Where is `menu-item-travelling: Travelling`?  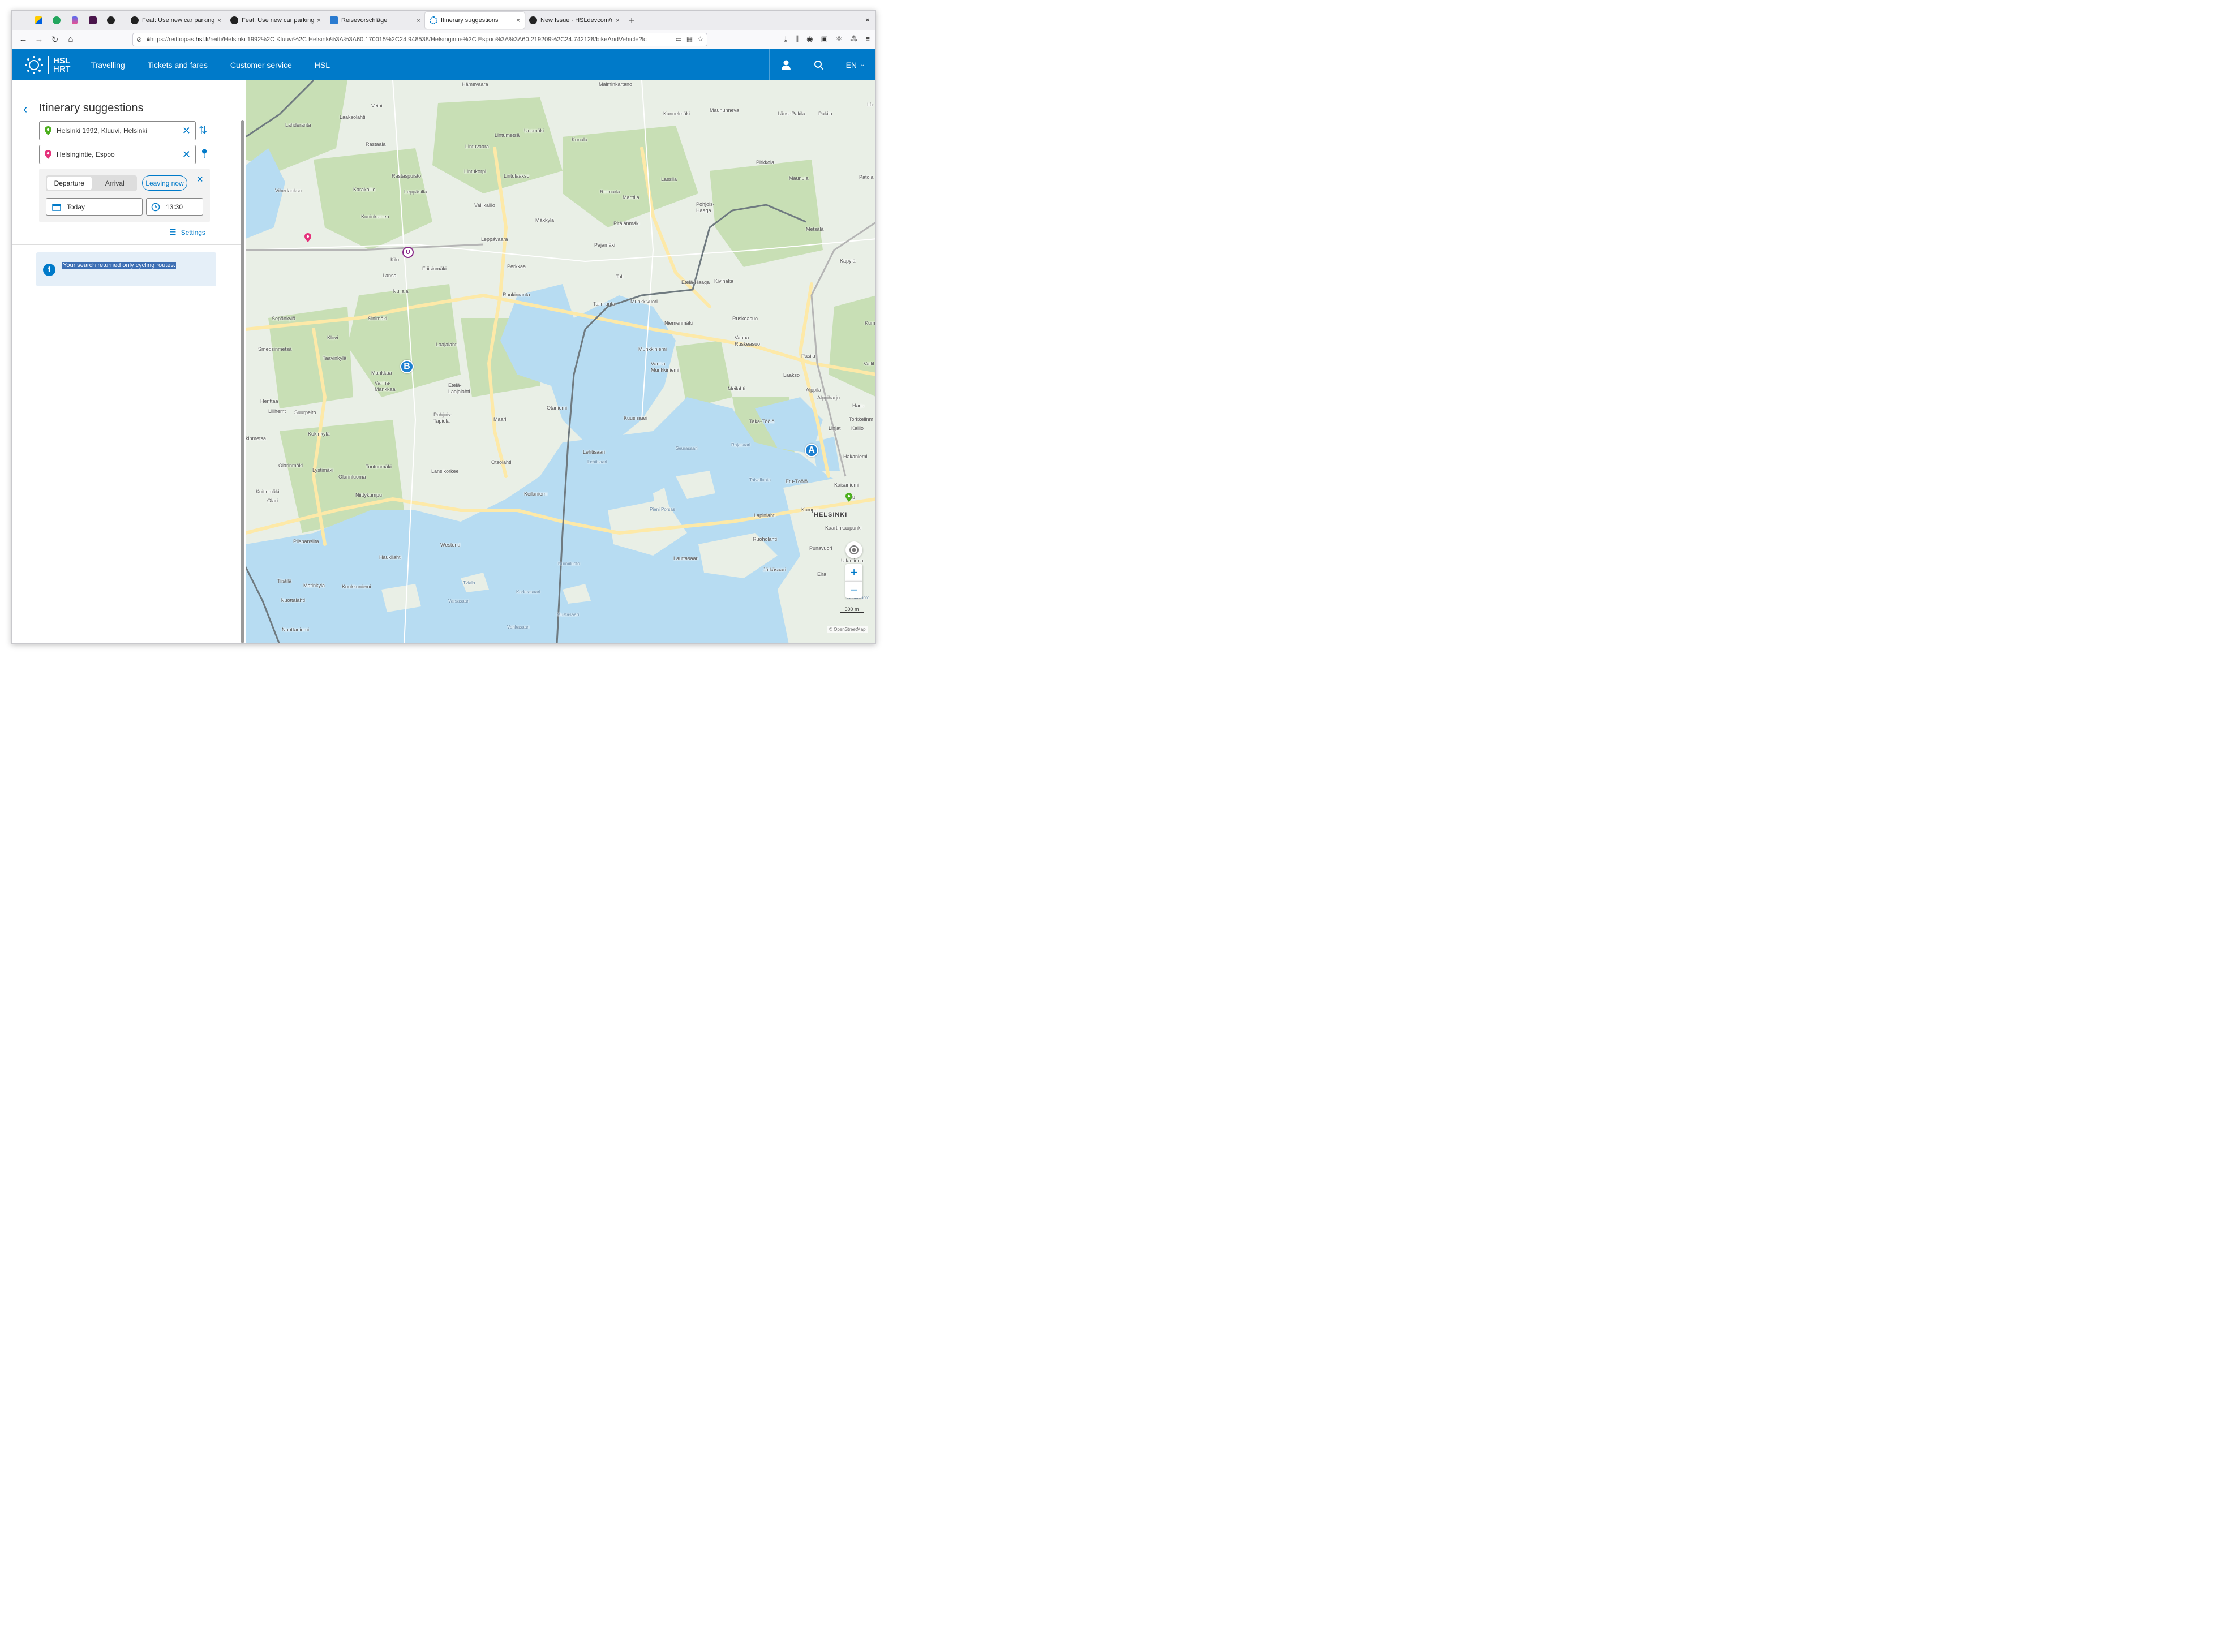 menu-item-travelling: Travelling is located at coordinates (108, 65).